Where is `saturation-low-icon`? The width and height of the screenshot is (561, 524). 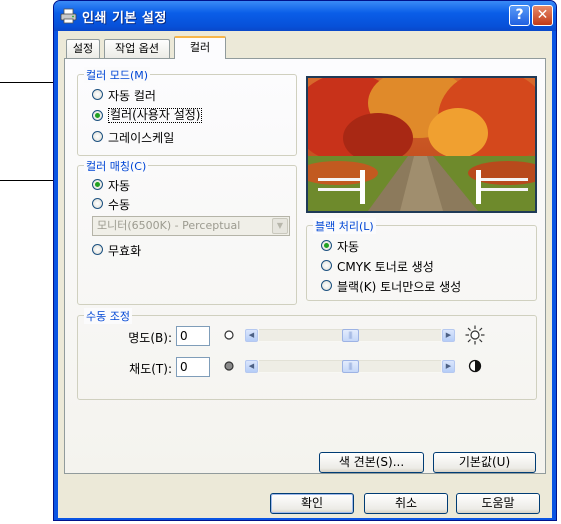 saturation-low-icon is located at coordinates (229, 367).